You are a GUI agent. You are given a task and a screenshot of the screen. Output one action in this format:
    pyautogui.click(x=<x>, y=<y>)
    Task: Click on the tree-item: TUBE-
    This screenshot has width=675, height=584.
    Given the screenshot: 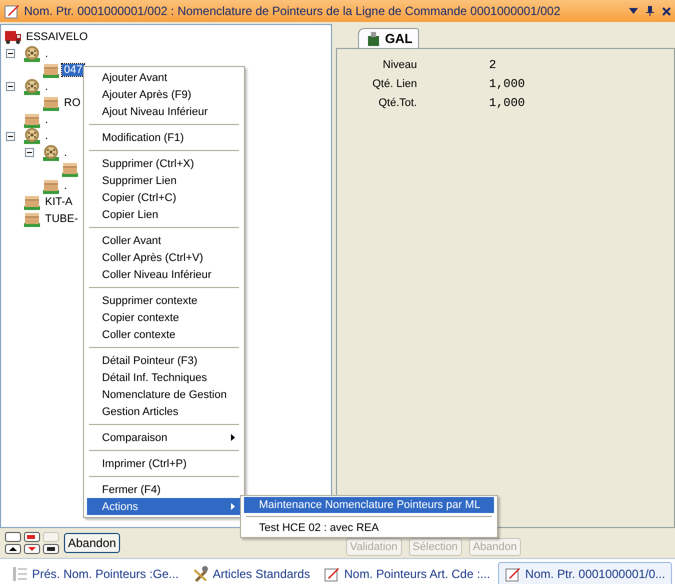 What is the action you would take?
    pyautogui.click(x=61, y=218)
    